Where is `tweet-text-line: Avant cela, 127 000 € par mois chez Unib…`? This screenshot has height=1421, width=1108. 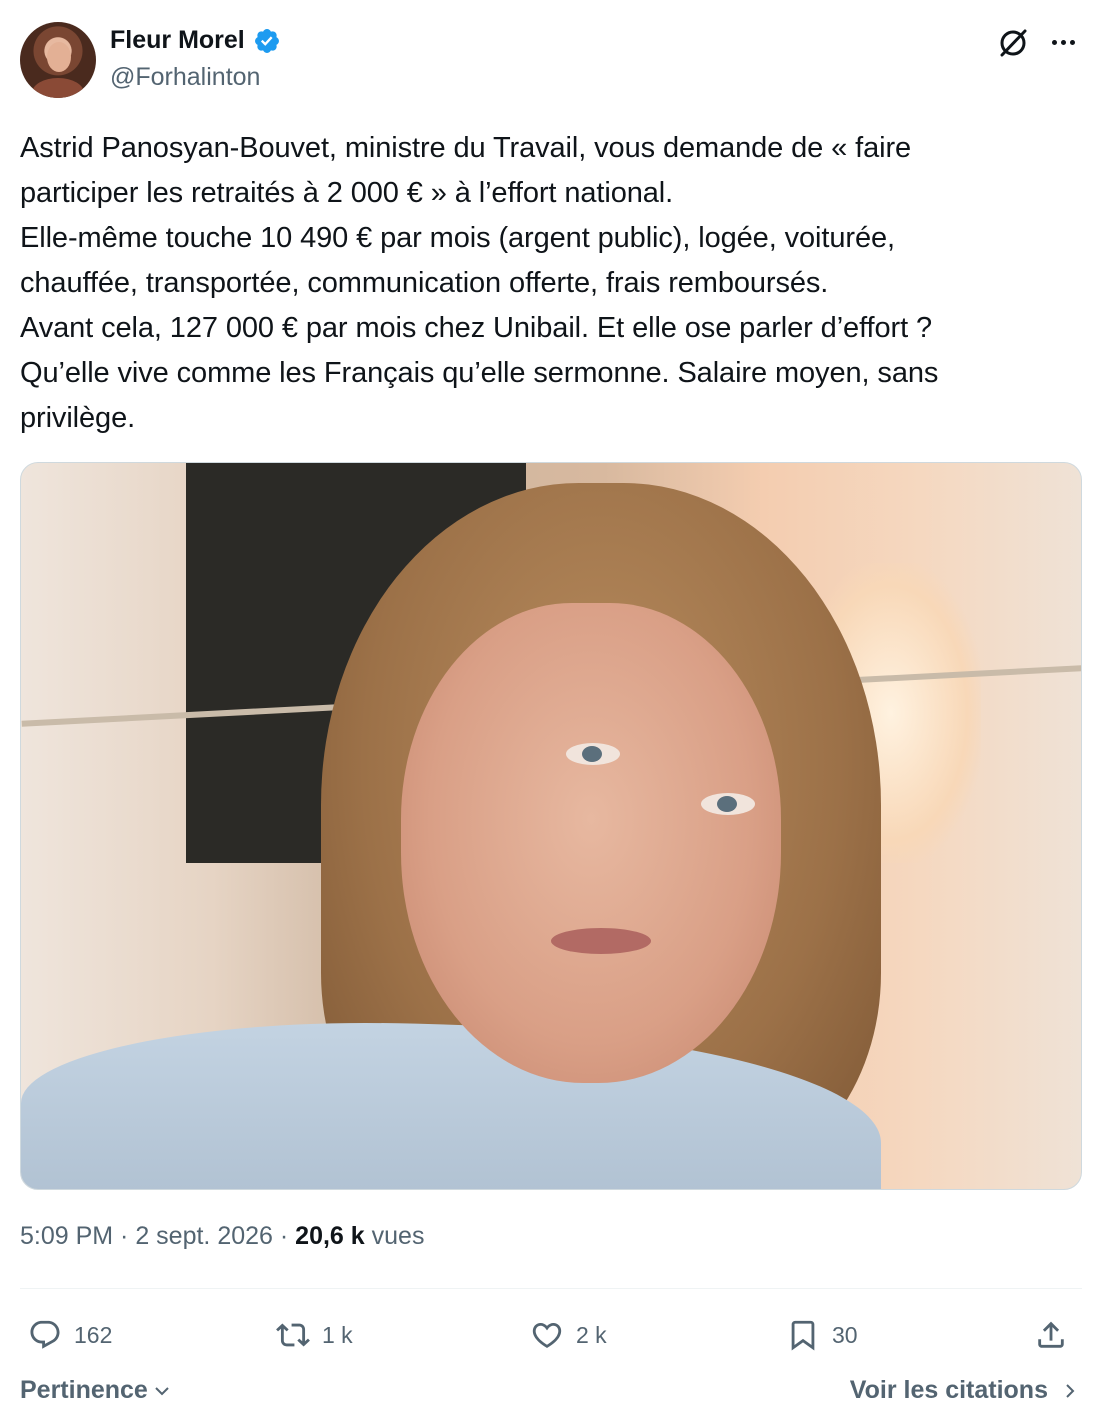 tweet-text-line: Avant cela, 127 000 € par mois chez Unib… is located at coordinates (476, 328).